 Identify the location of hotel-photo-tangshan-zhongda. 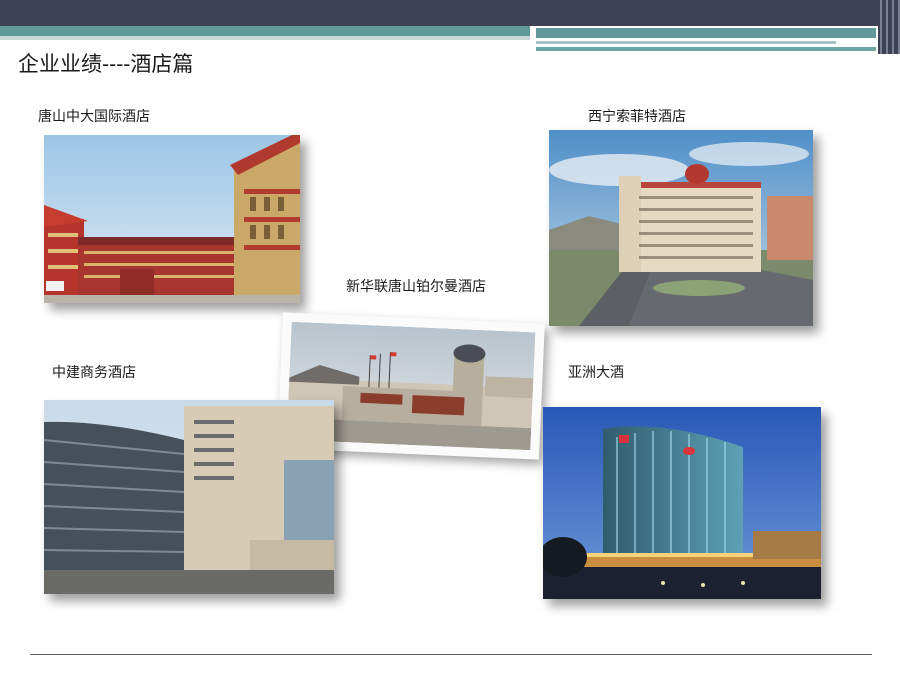
(172, 219).